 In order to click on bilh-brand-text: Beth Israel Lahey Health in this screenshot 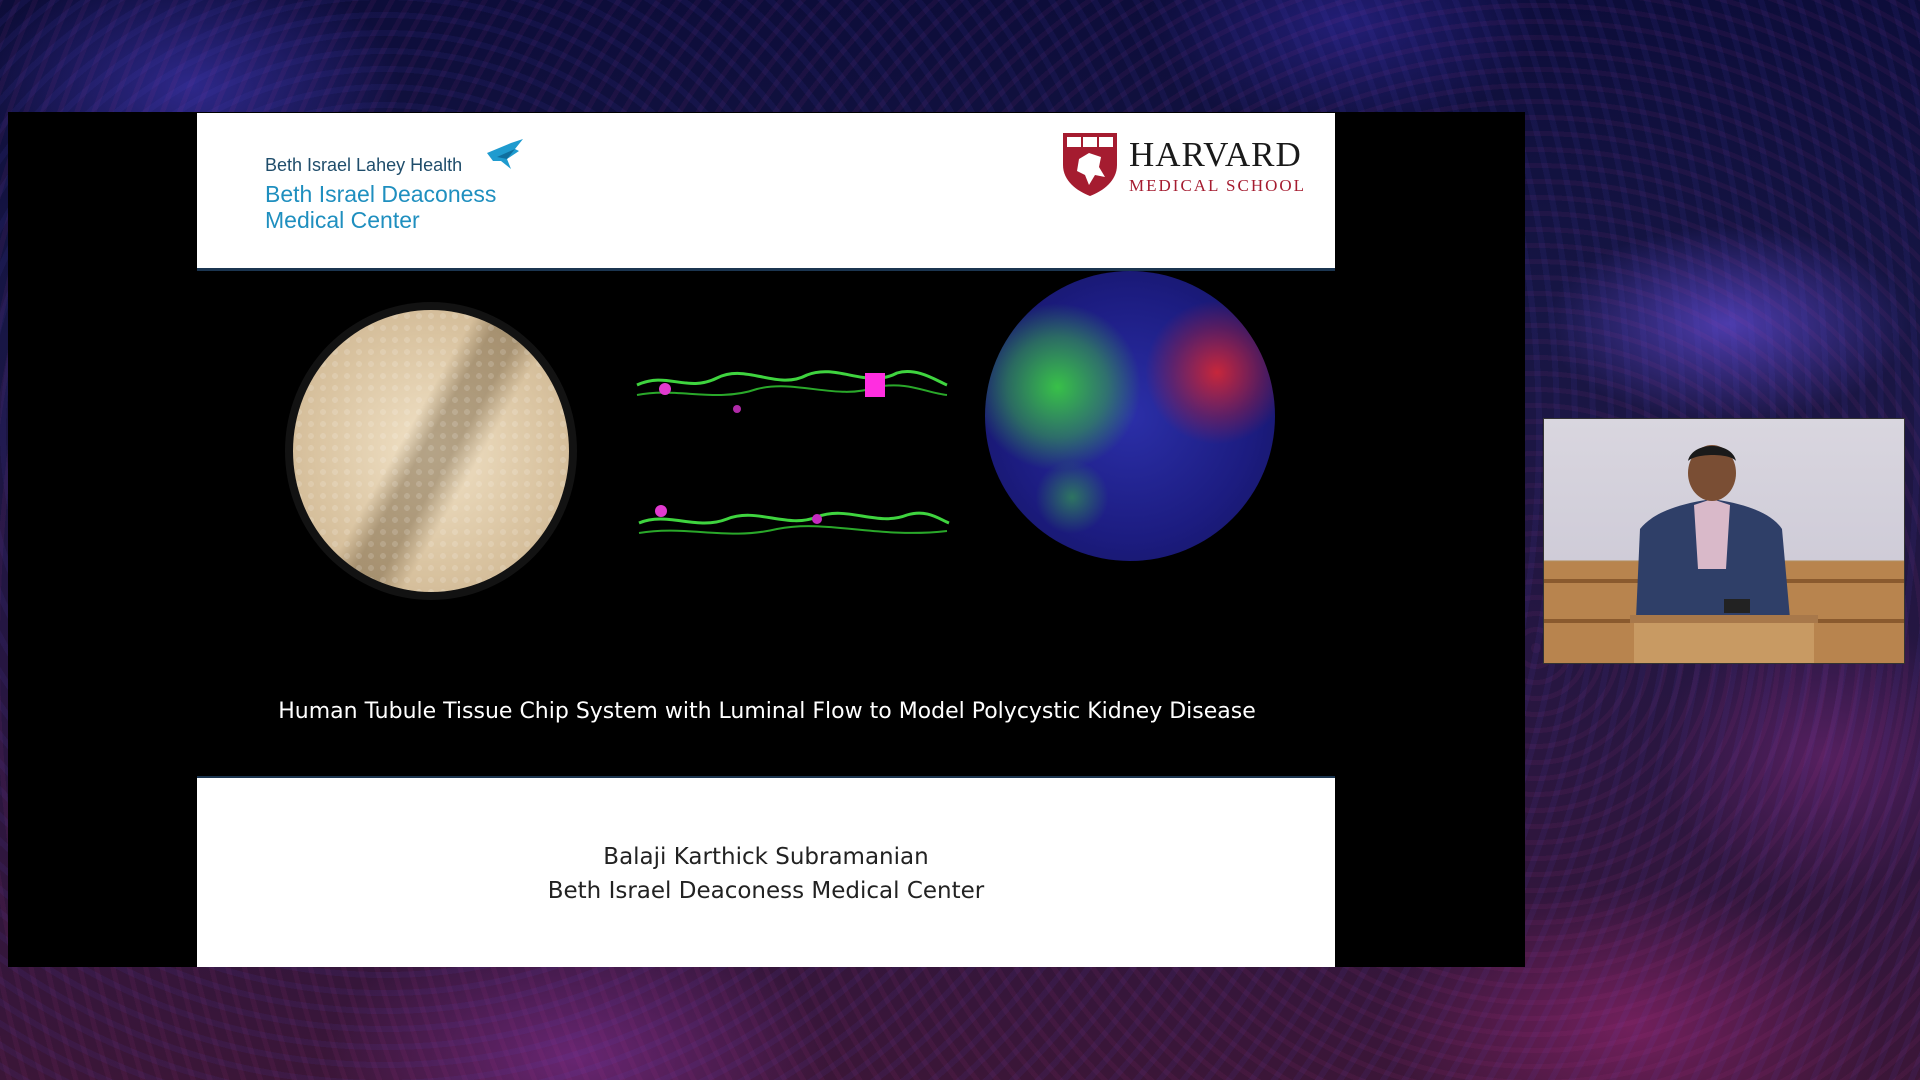, I will do `click(364, 165)`.